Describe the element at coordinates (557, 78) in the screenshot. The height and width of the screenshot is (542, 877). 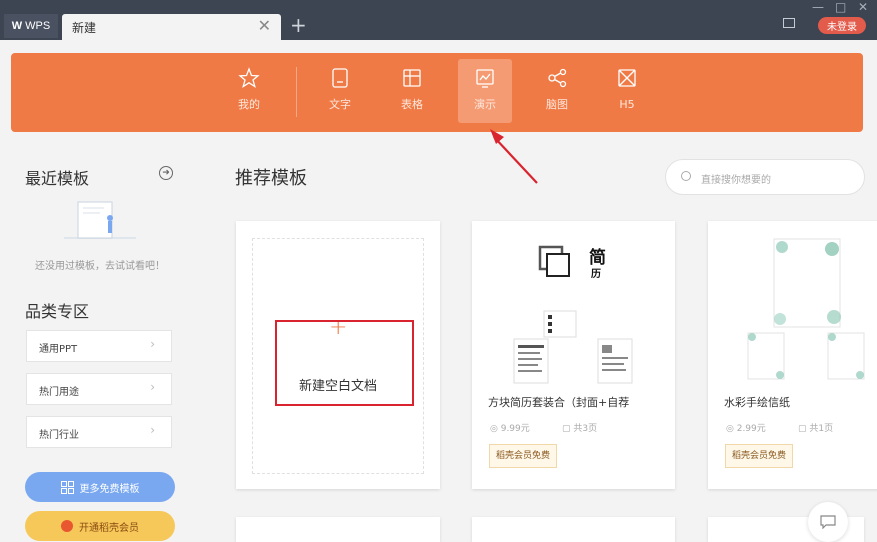
I see `mindmap-icon` at that location.